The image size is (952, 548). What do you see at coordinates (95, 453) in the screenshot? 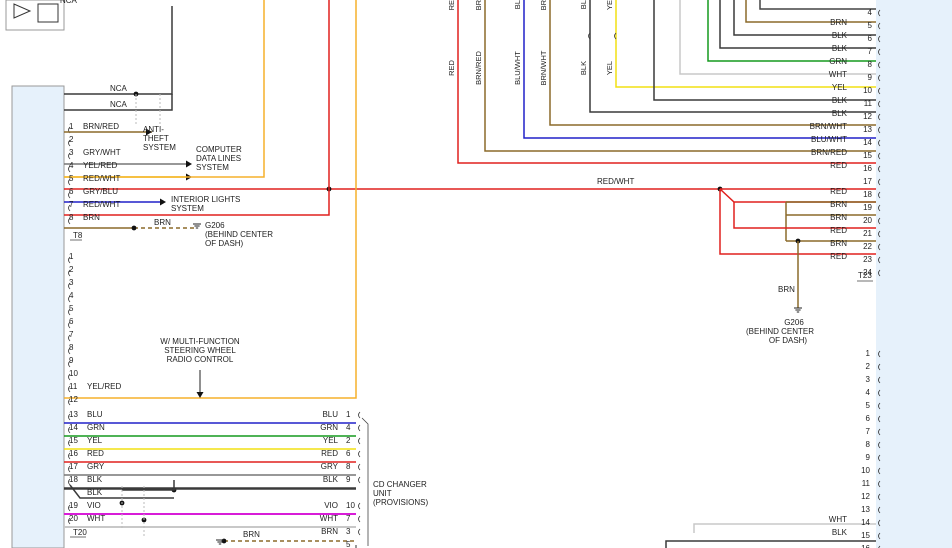
I see `wire-label: RED` at bounding box center [95, 453].